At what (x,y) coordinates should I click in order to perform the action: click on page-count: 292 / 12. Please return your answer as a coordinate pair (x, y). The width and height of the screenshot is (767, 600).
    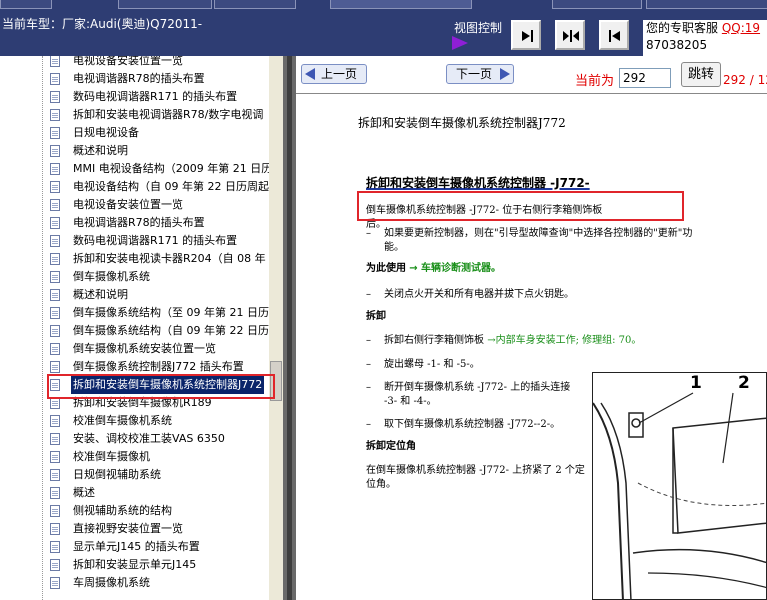
    Looking at the image, I should click on (745, 80).